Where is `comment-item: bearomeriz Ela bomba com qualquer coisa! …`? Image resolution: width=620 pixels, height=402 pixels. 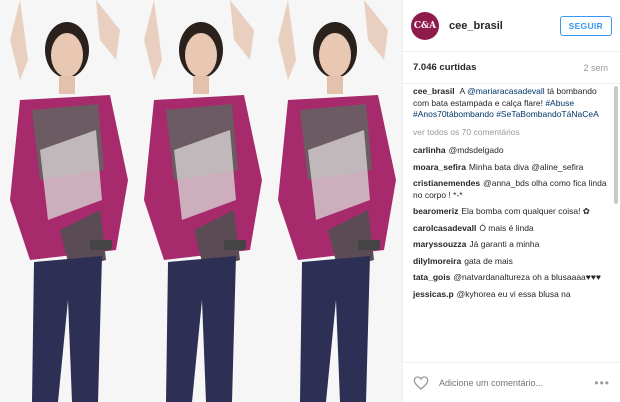
comment-item: bearomeriz Ela bomba com qualquer coisa! … is located at coordinates (510, 212).